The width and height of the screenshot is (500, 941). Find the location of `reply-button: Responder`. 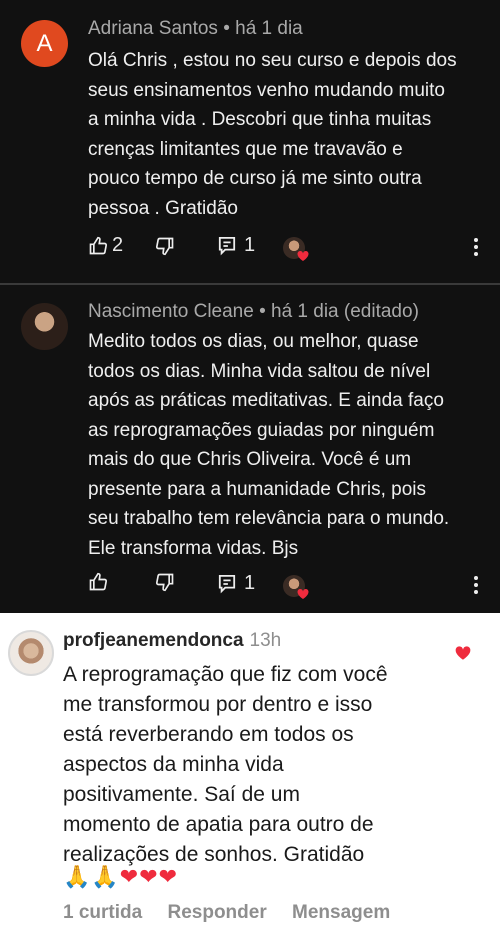

reply-button: Responder is located at coordinates (216, 912).